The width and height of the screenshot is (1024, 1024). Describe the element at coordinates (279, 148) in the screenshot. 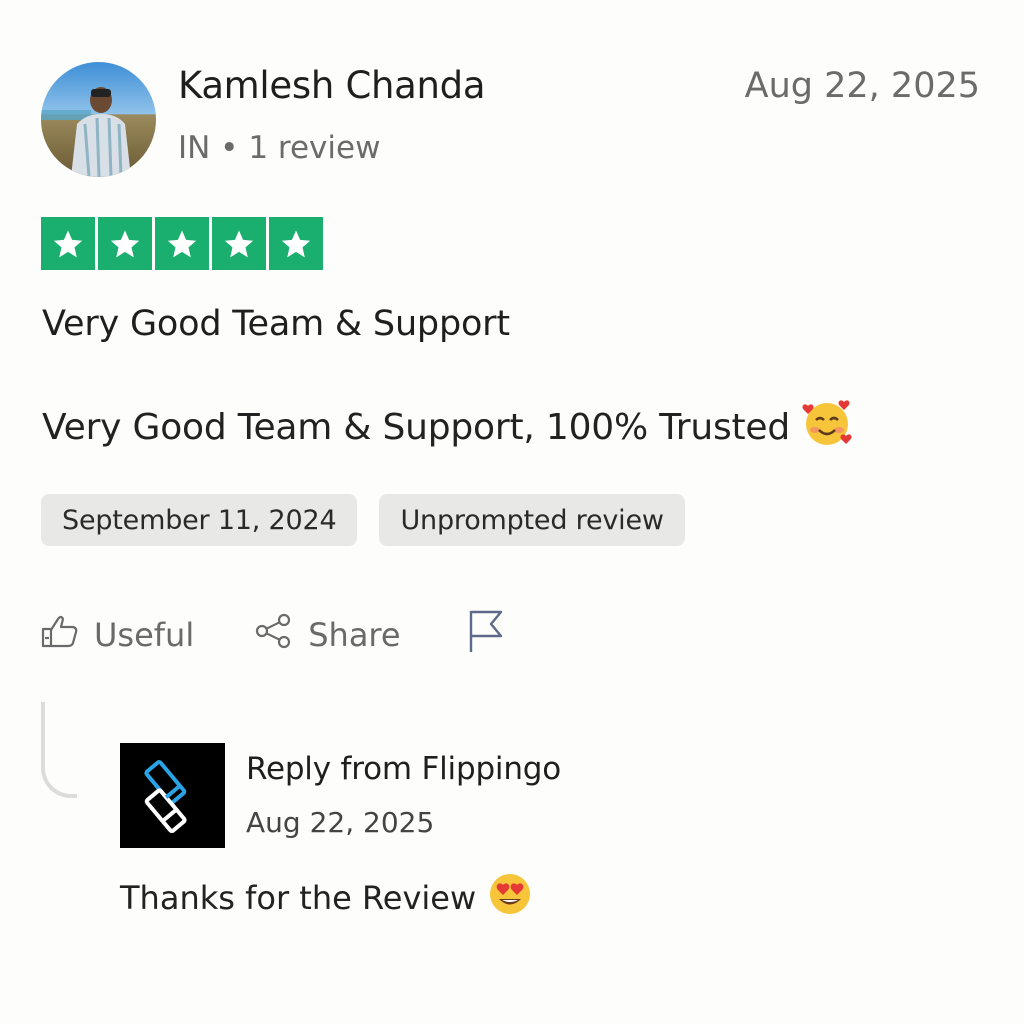

I see `reviewer-meta: IN • 1 review` at that location.